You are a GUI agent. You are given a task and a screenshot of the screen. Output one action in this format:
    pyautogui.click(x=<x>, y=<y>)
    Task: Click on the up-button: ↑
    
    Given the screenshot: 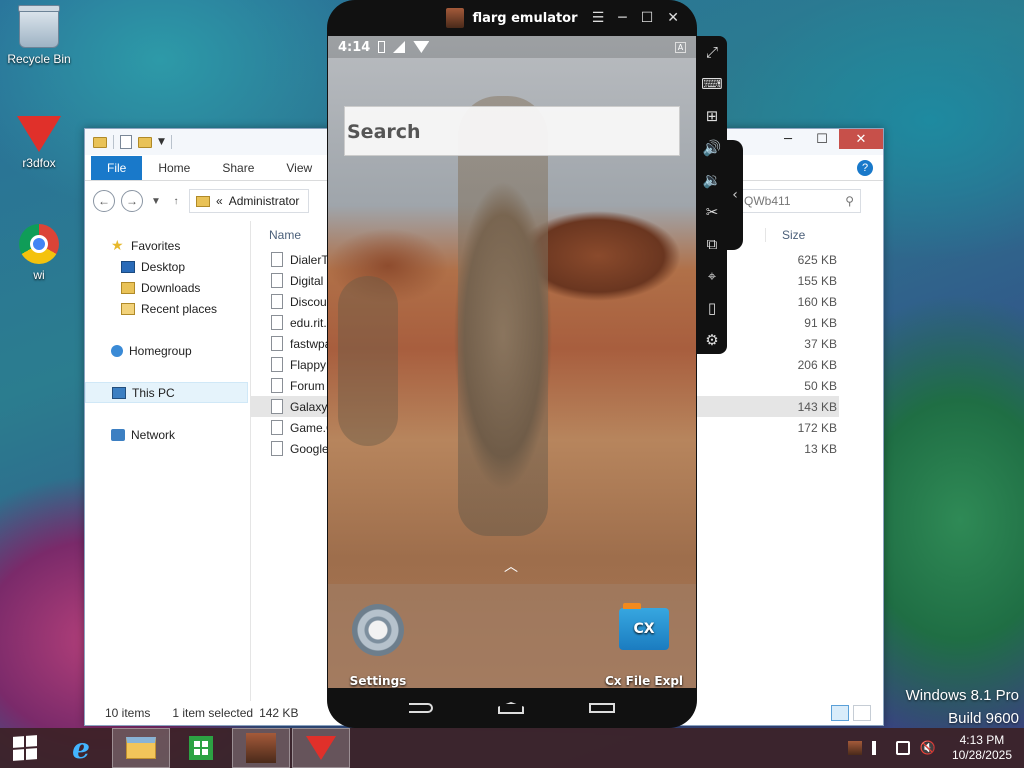 What is the action you would take?
    pyautogui.click(x=176, y=201)
    